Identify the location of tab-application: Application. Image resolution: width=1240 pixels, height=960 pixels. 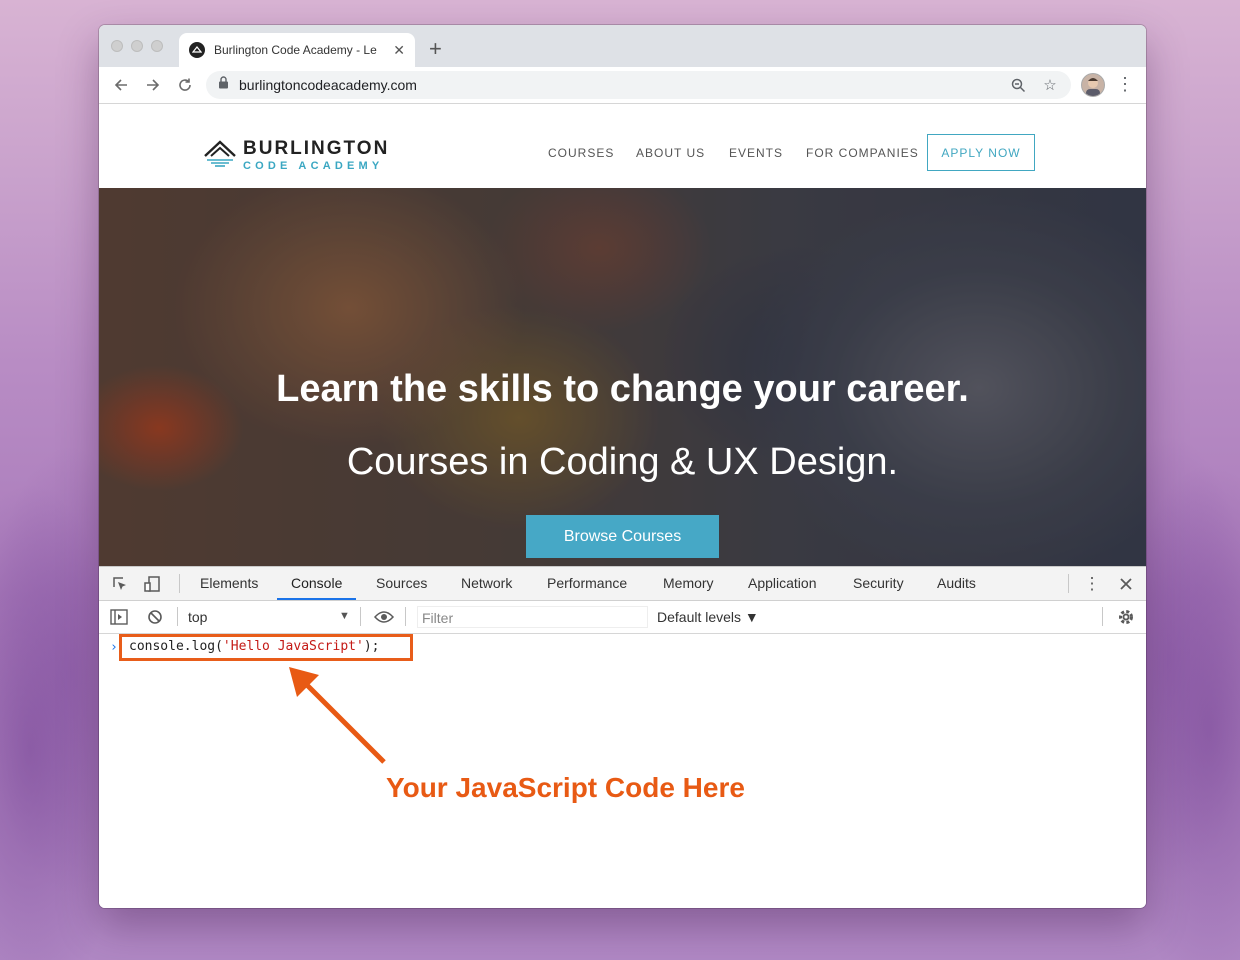
(782, 583).